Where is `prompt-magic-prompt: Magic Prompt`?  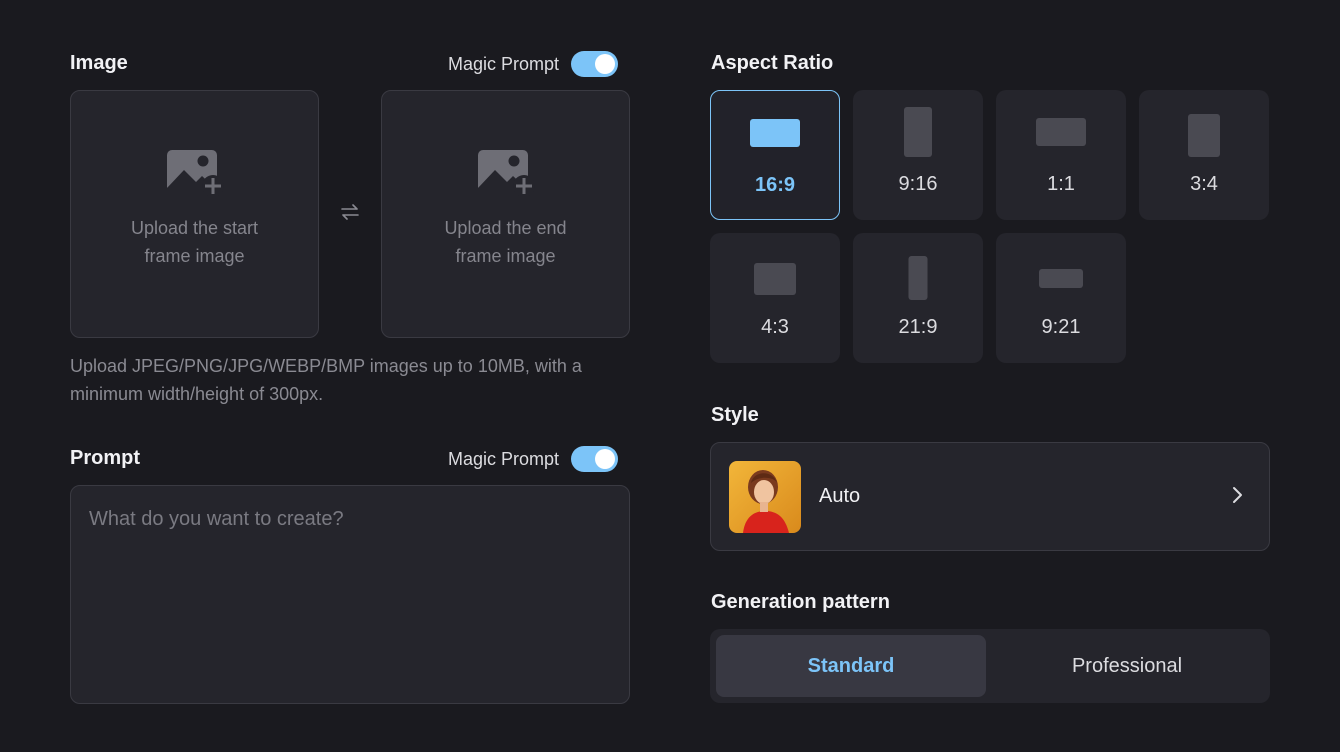
prompt-magic-prompt: Magic Prompt is located at coordinates (533, 459).